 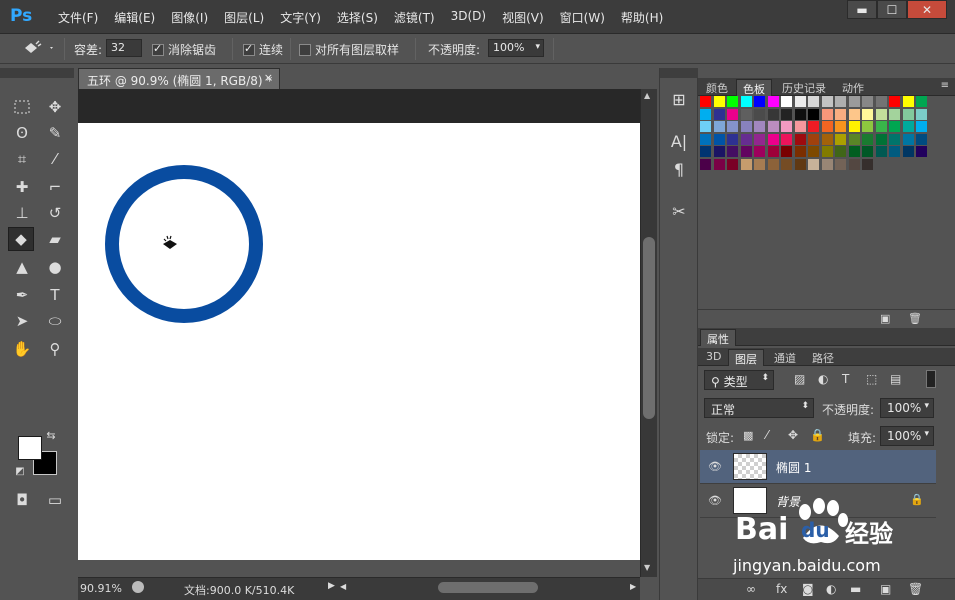 What do you see at coordinates (823, 379) in the screenshot?
I see `filter-adjustment-icon: ◐` at bounding box center [823, 379].